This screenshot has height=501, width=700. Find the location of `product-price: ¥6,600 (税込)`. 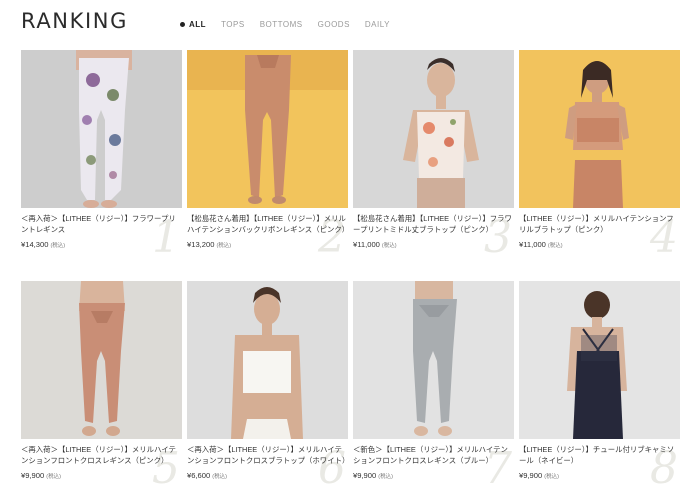

product-price: ¥6,600 (税込) is located at coordinates (207, 475).